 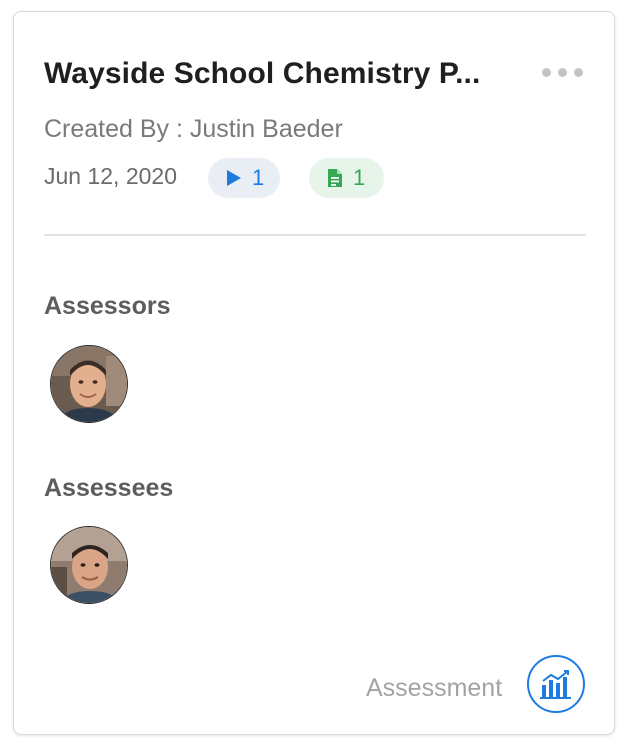 What do you see at coordinates (89, 384) in the screenshot?
I see `assessor-avatar` at bounding box center [89, 384].